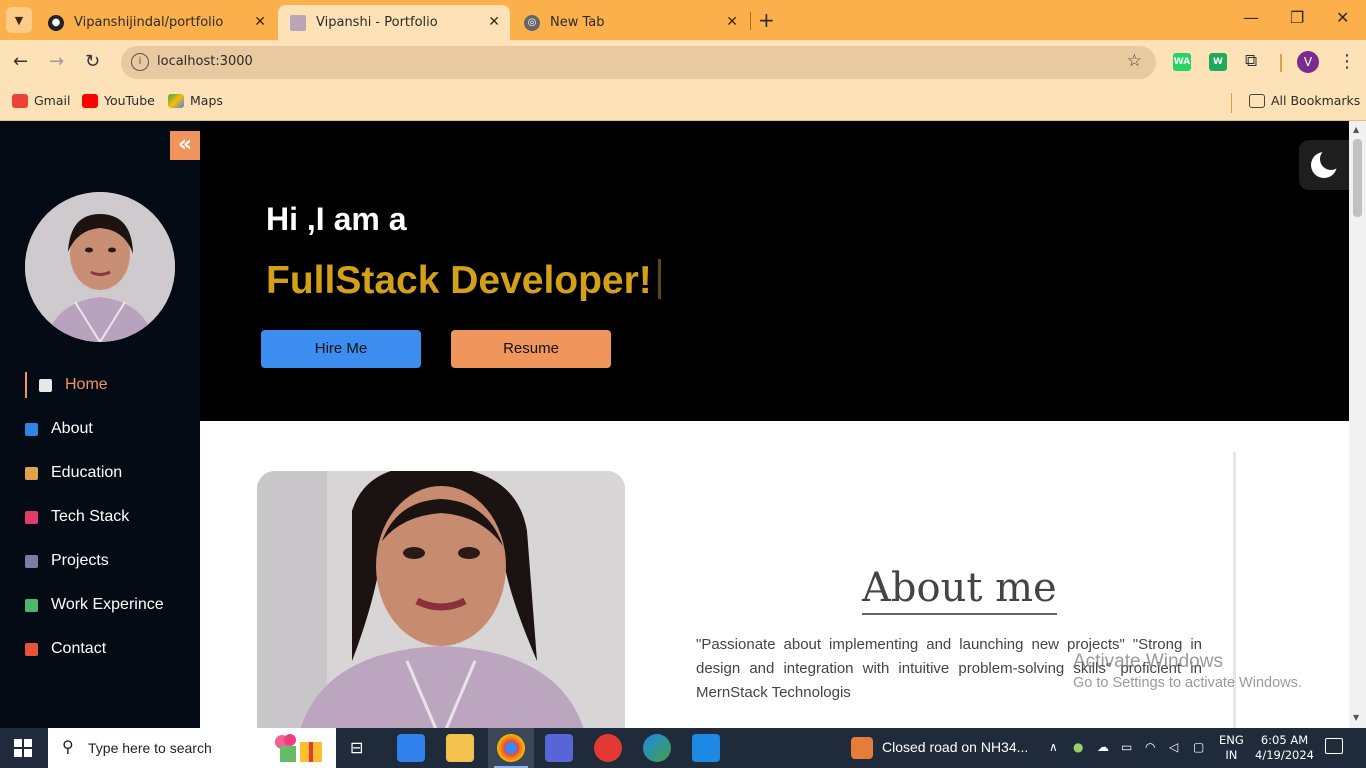  I want to click on sidebar-item-work-experience: Work Experince, so click(94, 605).